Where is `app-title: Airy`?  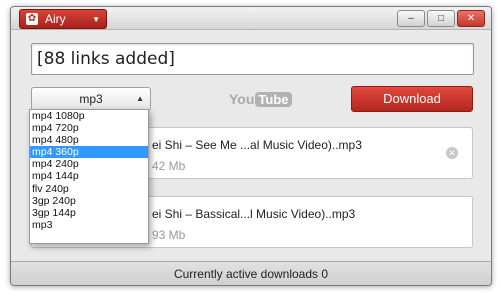
app-title: Airy is located at coordinates (55, 19).